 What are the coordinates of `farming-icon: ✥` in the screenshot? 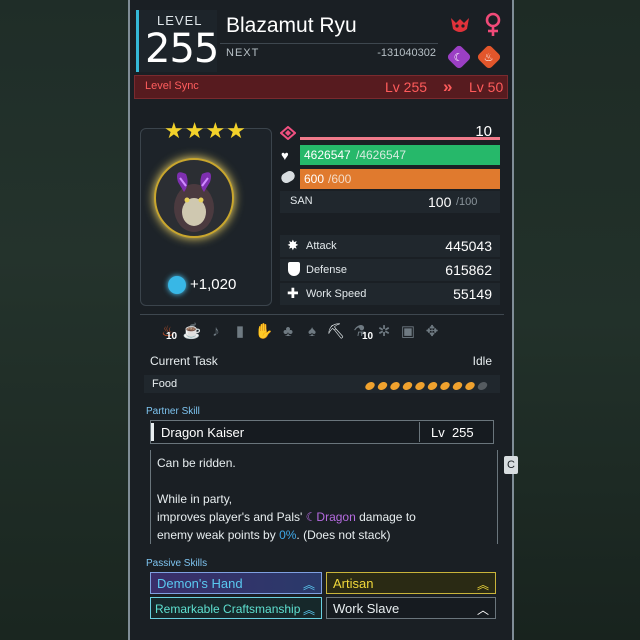 It's located at (432, 331).